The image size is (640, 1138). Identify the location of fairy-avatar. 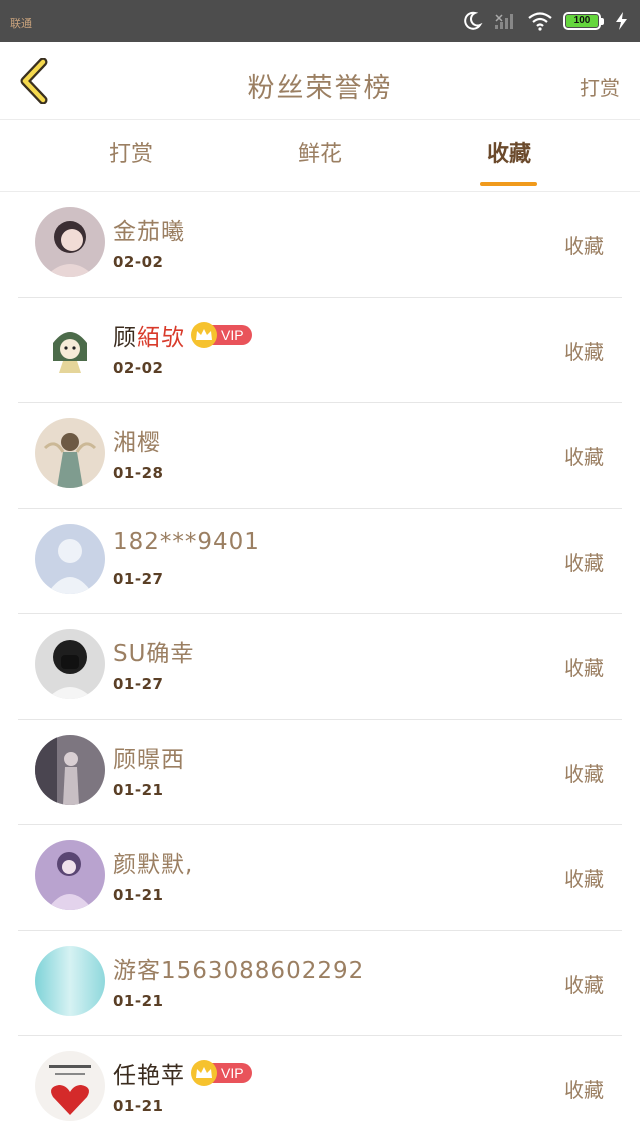
(70, 453).